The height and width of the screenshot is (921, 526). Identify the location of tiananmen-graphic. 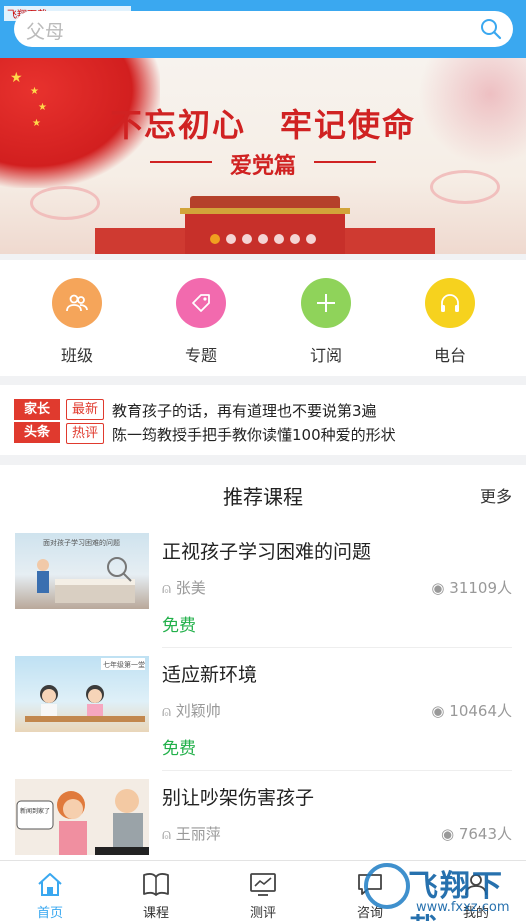
(265, 225).